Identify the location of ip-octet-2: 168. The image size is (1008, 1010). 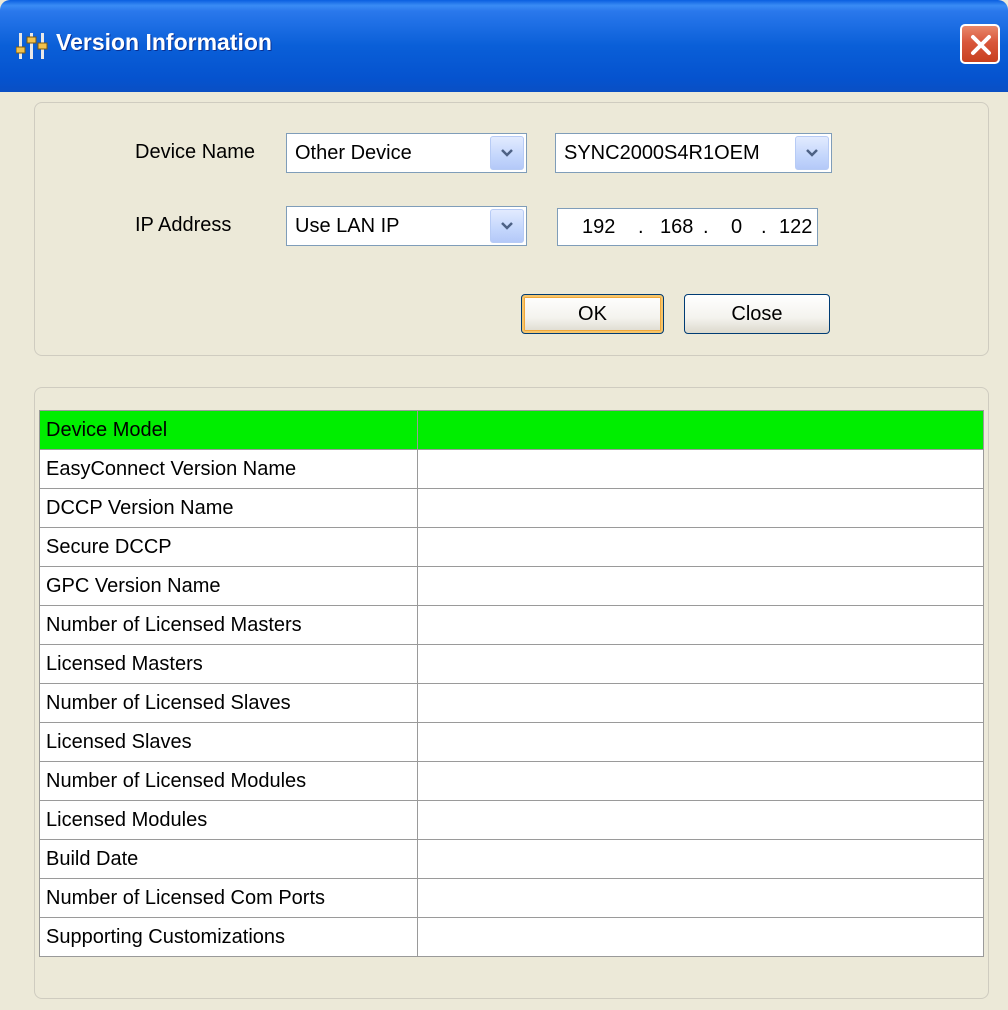
(676, 227).